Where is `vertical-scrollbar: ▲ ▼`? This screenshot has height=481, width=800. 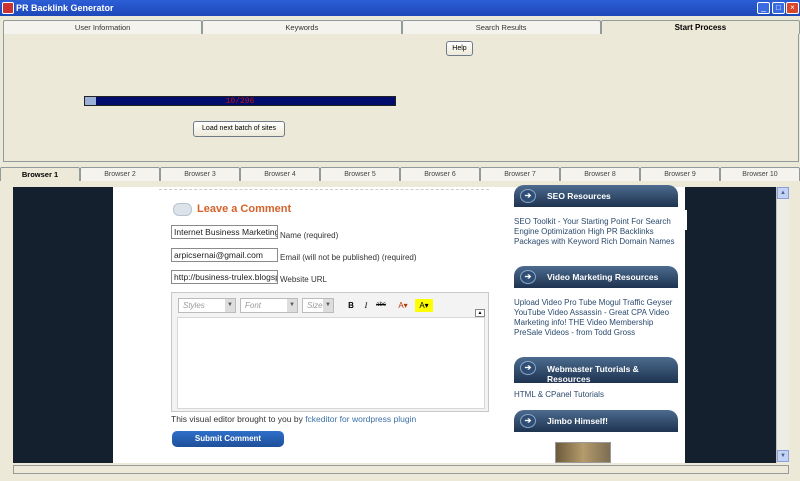 vertical-scrollbar: ▲ ▼ is located at coordinates (782, 325).